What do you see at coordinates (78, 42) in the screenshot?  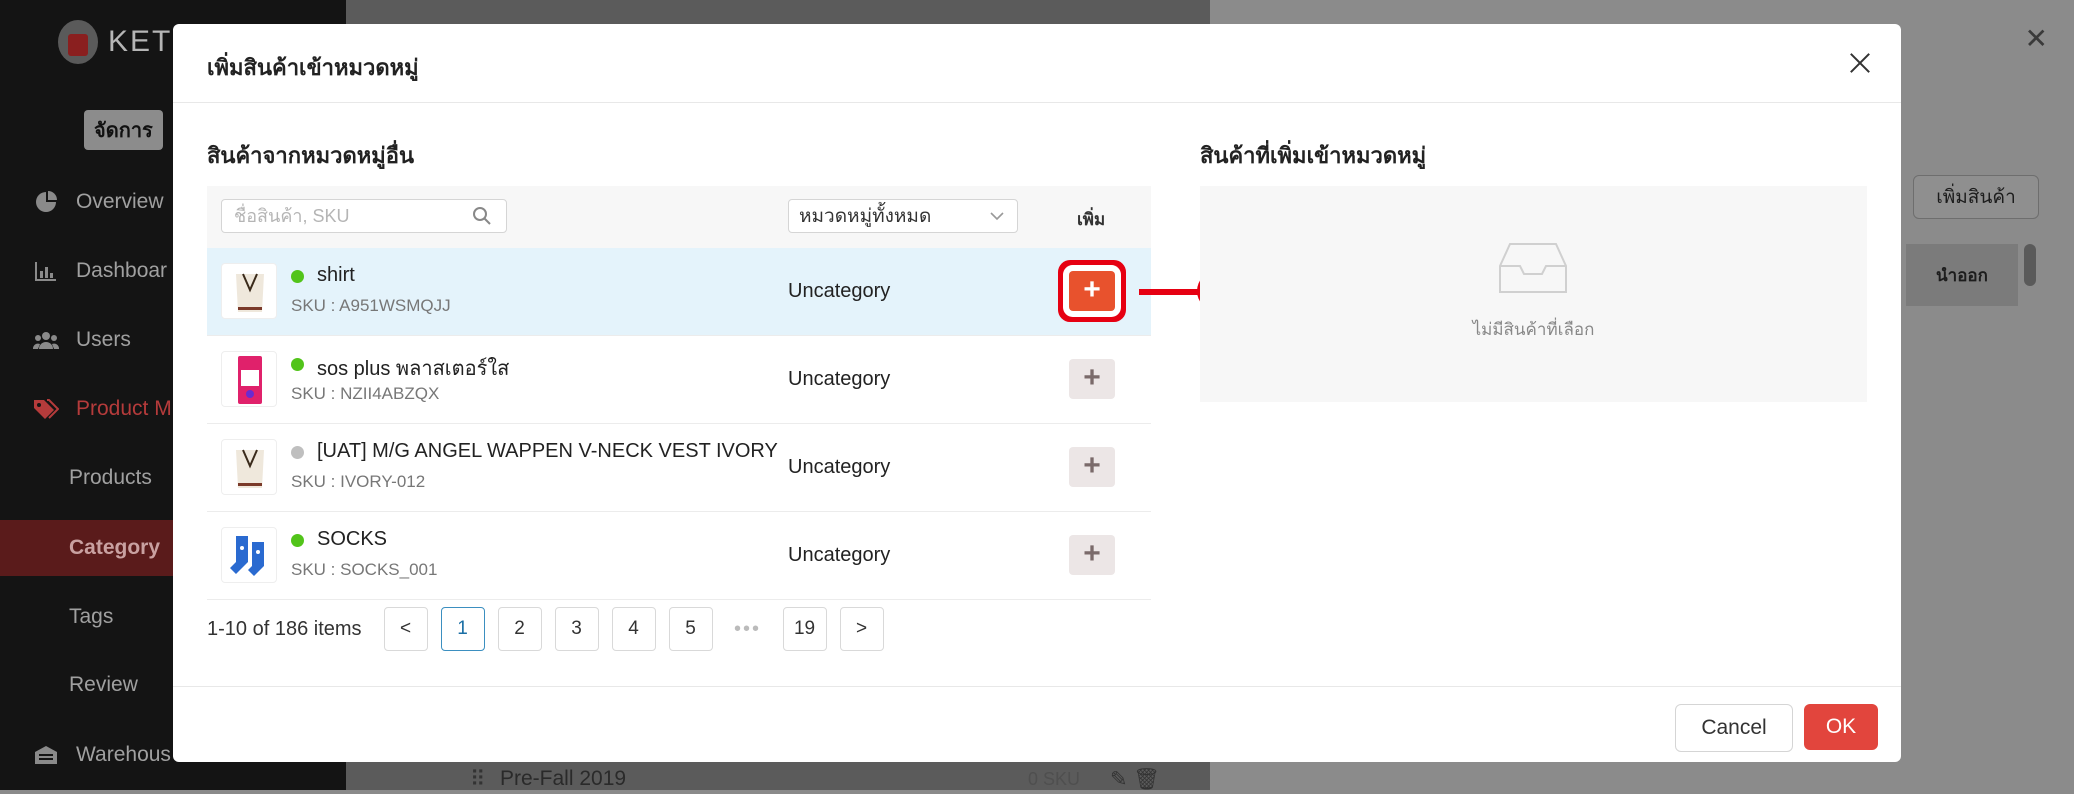 I see `brand-logo-icon` at bounding box center [78, 42].